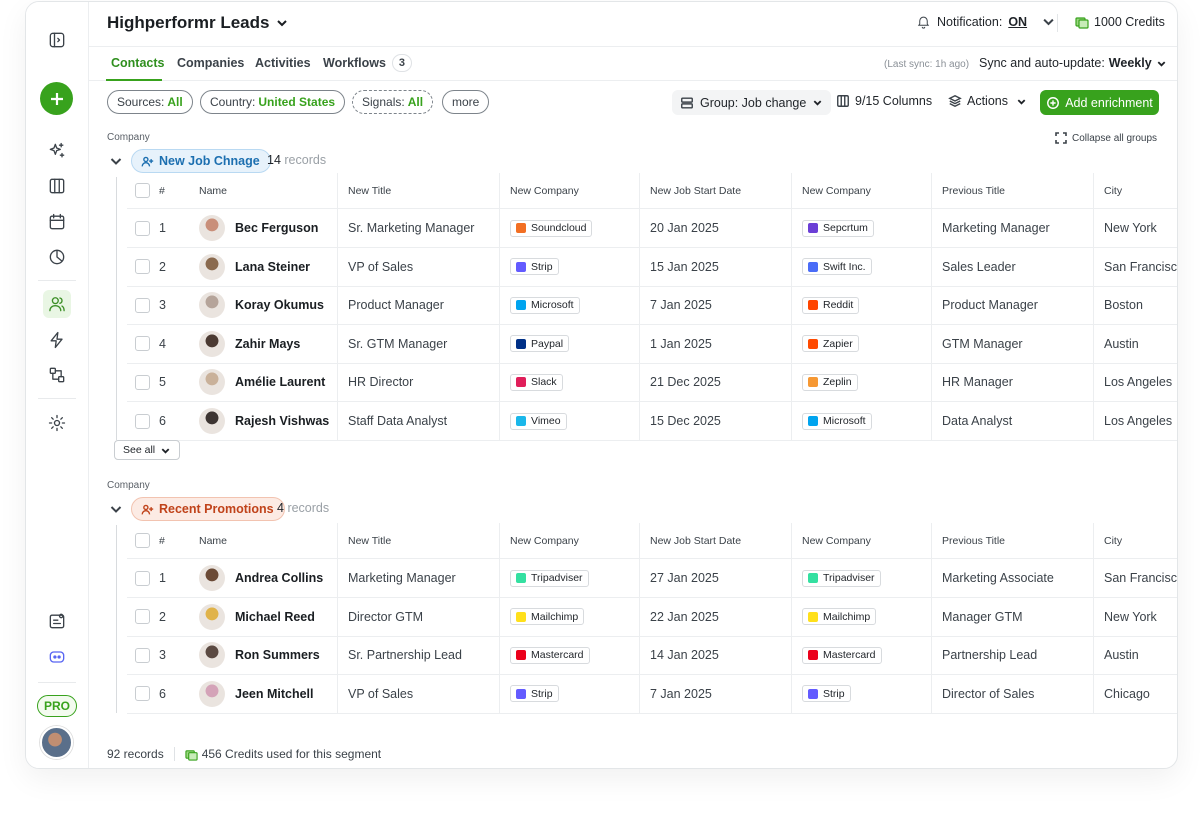 This screenshot has width=1203, height=818. What do you see at coordinates (1120, 22) in the screenshot?
I see `credits-badge: 1000 Credits` at bounding box center [1120, 22].